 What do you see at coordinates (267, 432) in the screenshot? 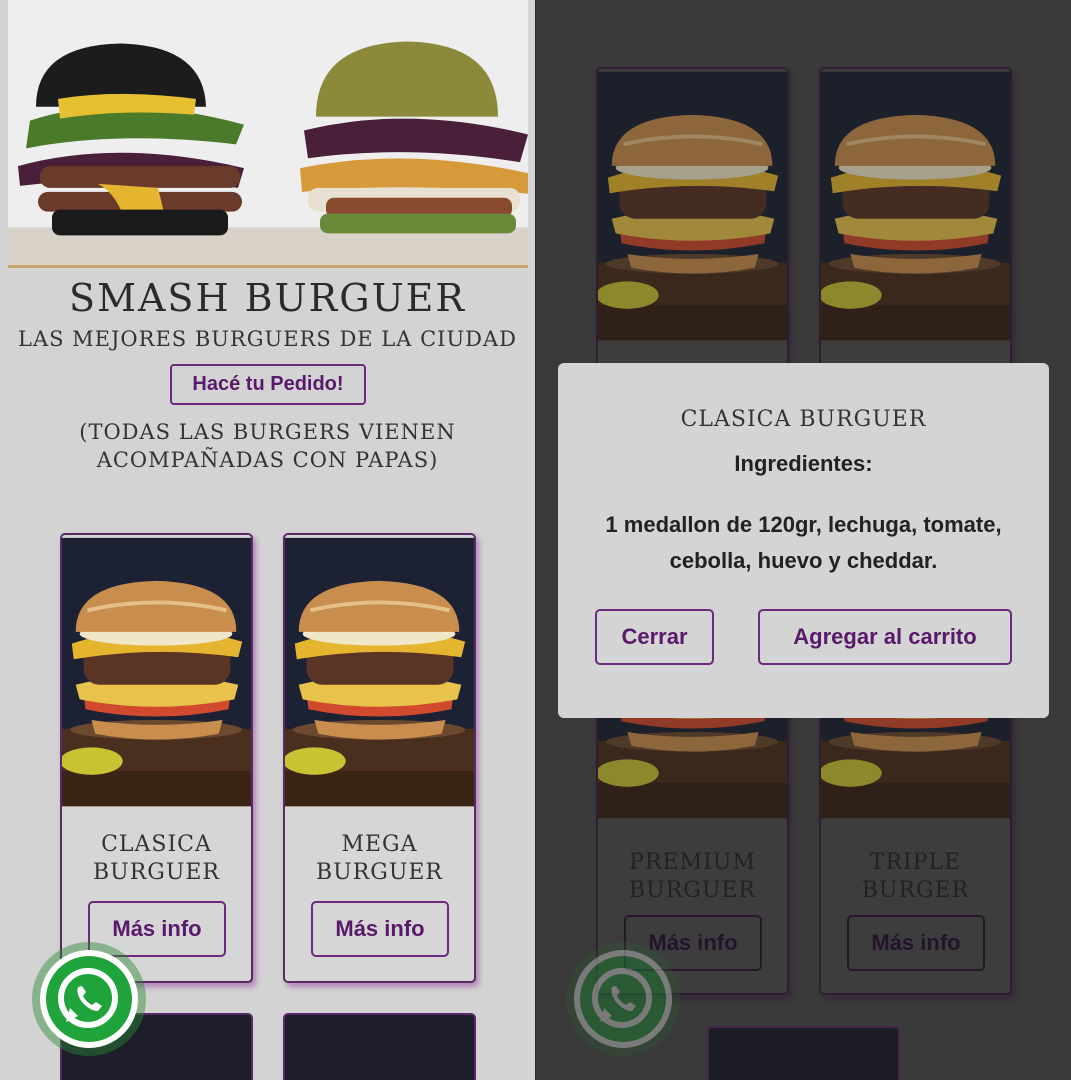
I see `fries-note-line-1: (TODAS LAS BURGERS VIENEN` at bounding box center [267, 432].